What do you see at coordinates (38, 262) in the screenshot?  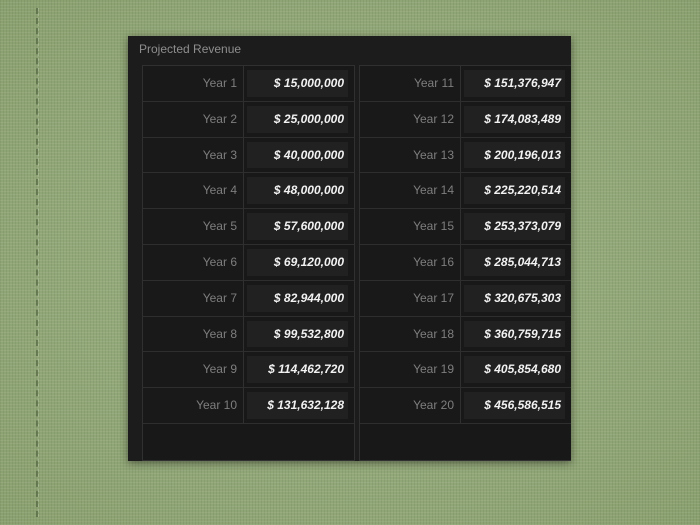 I see `stitch-highlight` at bounding box center [38, 262].